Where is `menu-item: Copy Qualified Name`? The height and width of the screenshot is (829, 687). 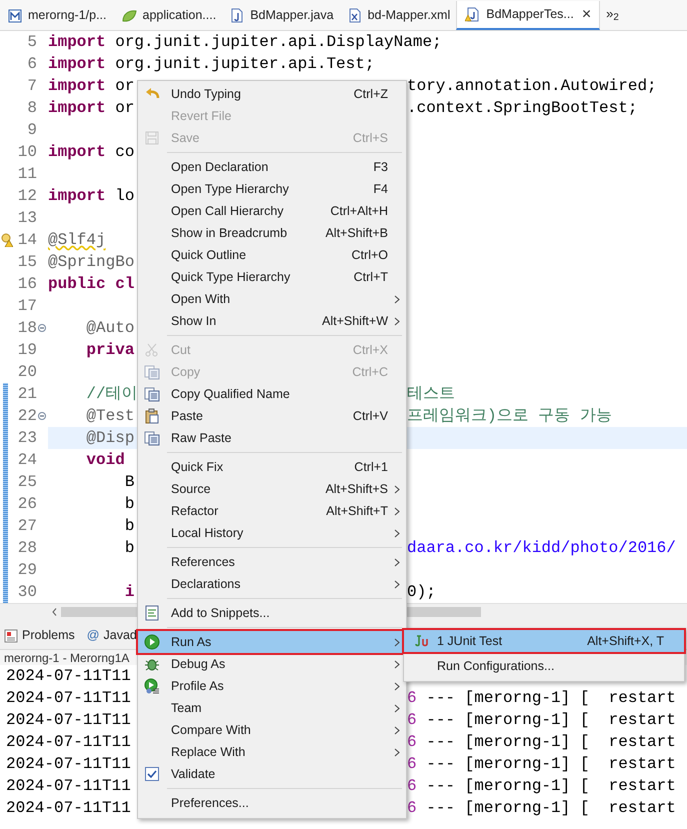
menu-item: Copy Qualified Name is located at coordinates (272, 394).